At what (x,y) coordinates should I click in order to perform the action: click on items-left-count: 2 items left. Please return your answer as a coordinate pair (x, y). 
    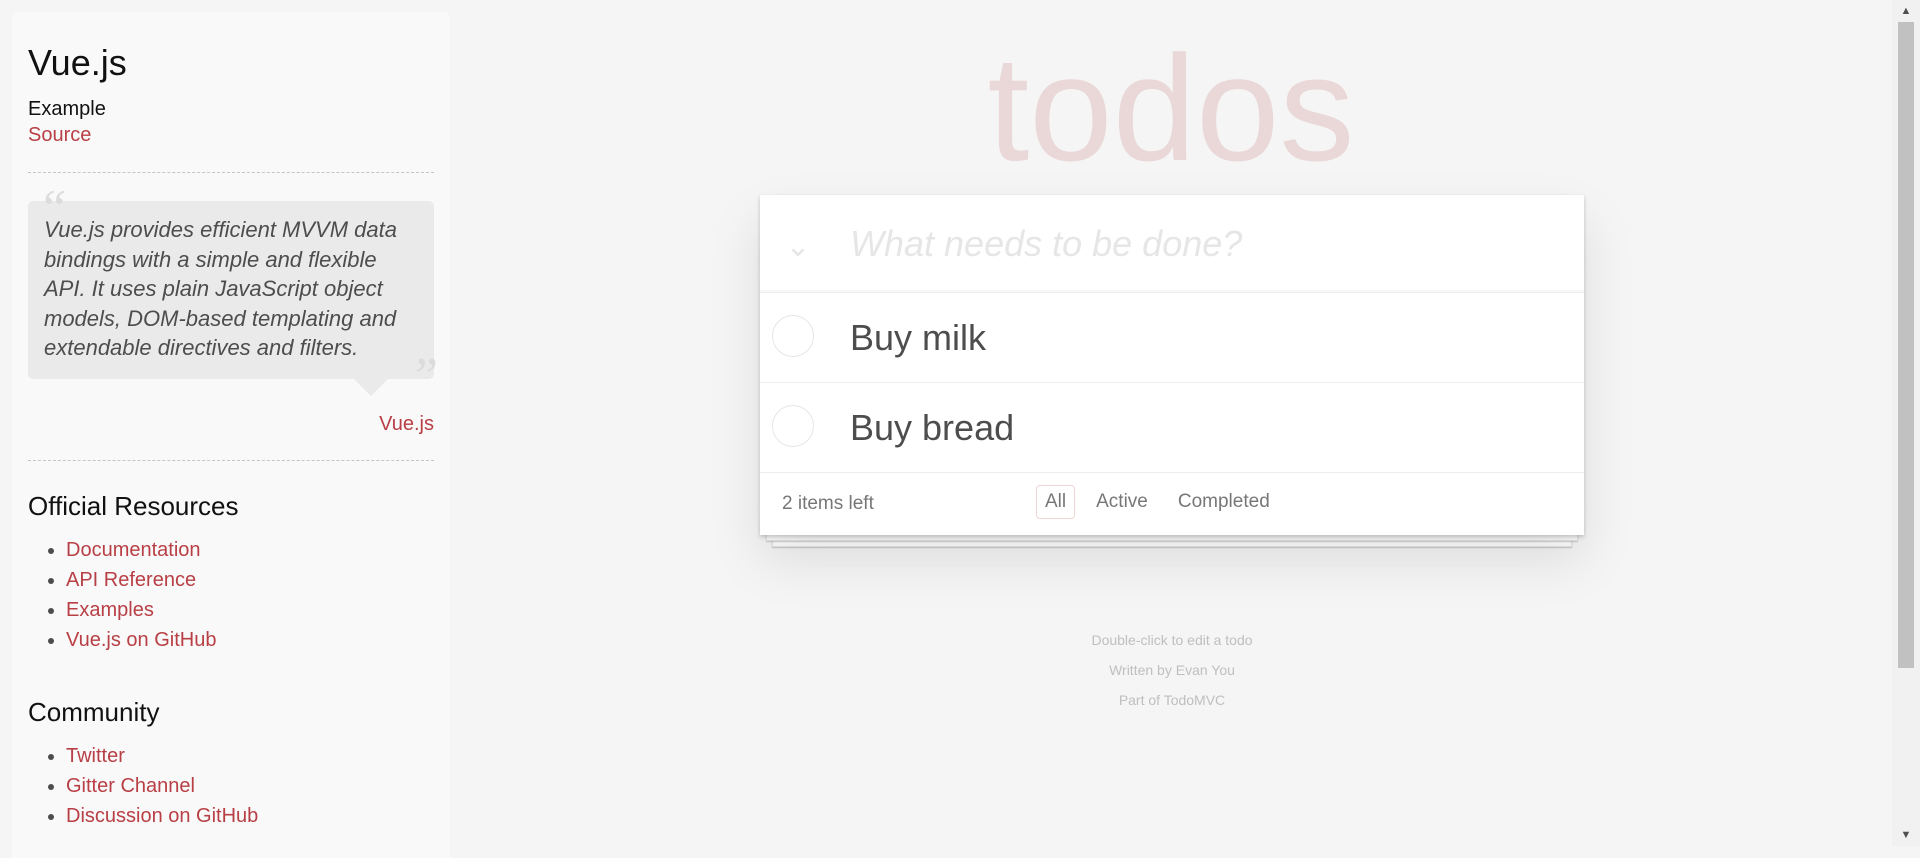
    Looking at the image, I should click on (828, 503).